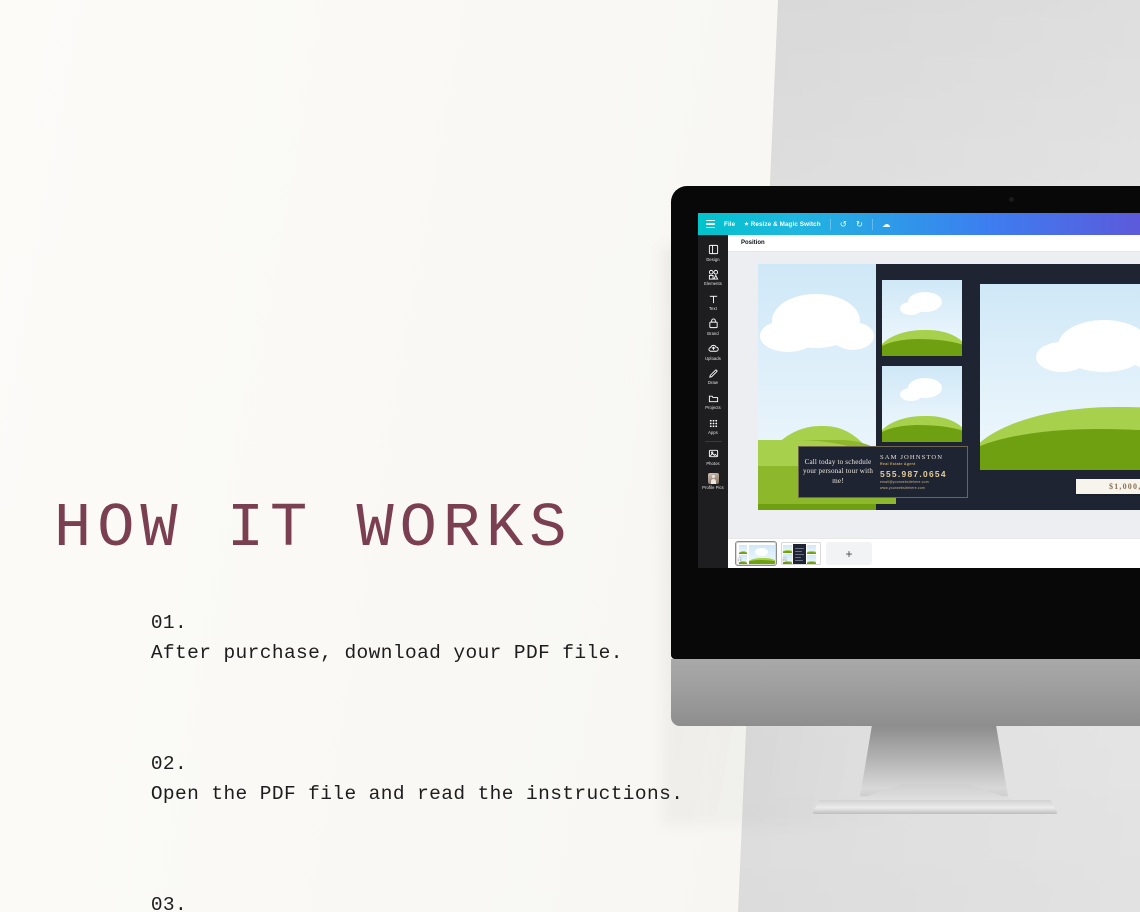 The image size is (1140, 912). I want to click on step-number: 02., so click(169, 764).